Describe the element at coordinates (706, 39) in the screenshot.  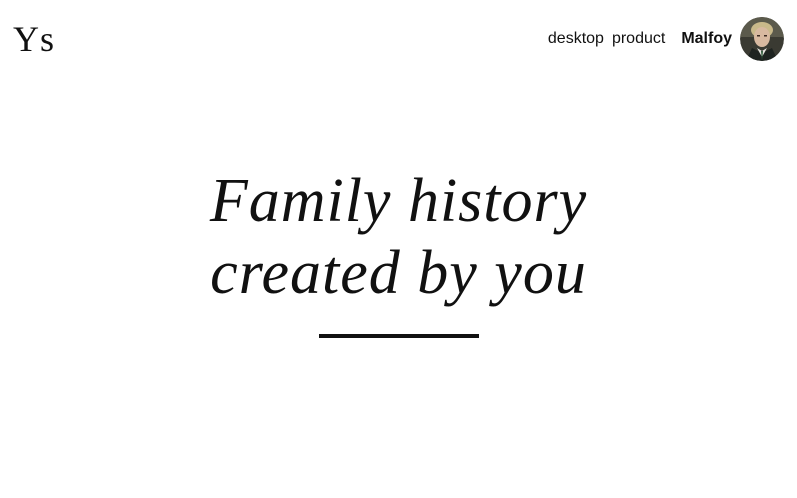
I see `user-name: Malfoy` at that location.